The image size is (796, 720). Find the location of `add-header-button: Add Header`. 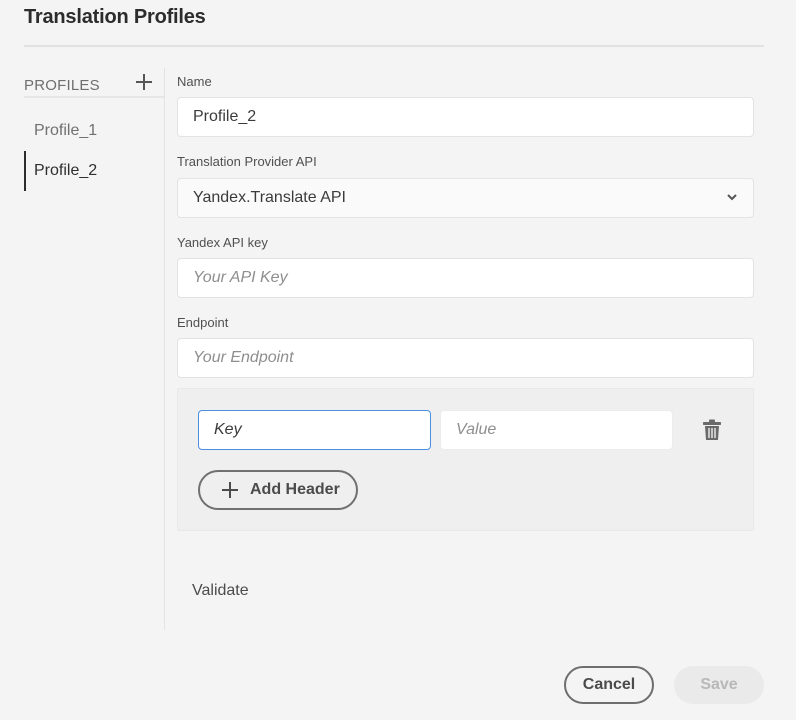

add-header-button: Add Header is located at coordinates (278, 490).